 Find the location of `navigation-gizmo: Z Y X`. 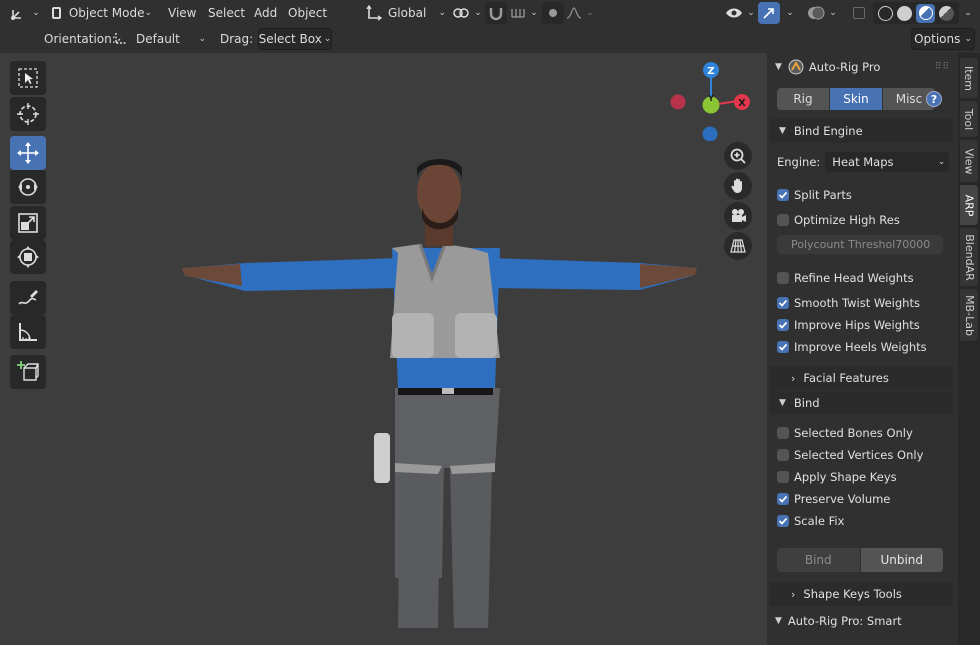

navigation-gizmo: Z Y X is located at coordinates (709, 101).